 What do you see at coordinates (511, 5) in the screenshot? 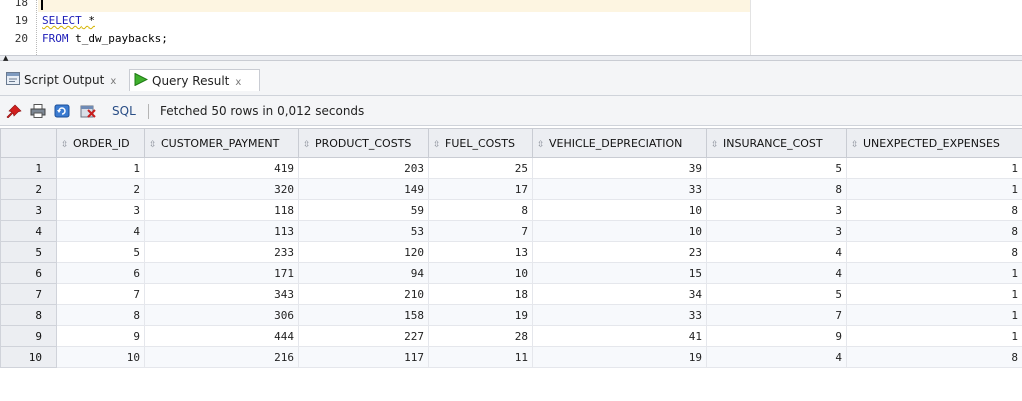
I see `editor-line-18: 18` at bounding box center [511, 5].